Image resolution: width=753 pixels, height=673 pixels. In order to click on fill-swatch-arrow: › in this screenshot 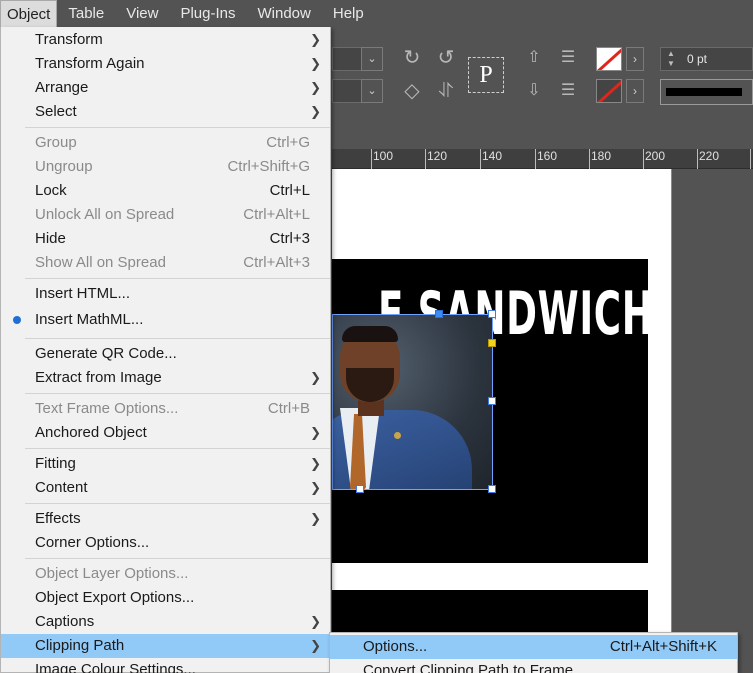, I will do `click(635, 59)`.